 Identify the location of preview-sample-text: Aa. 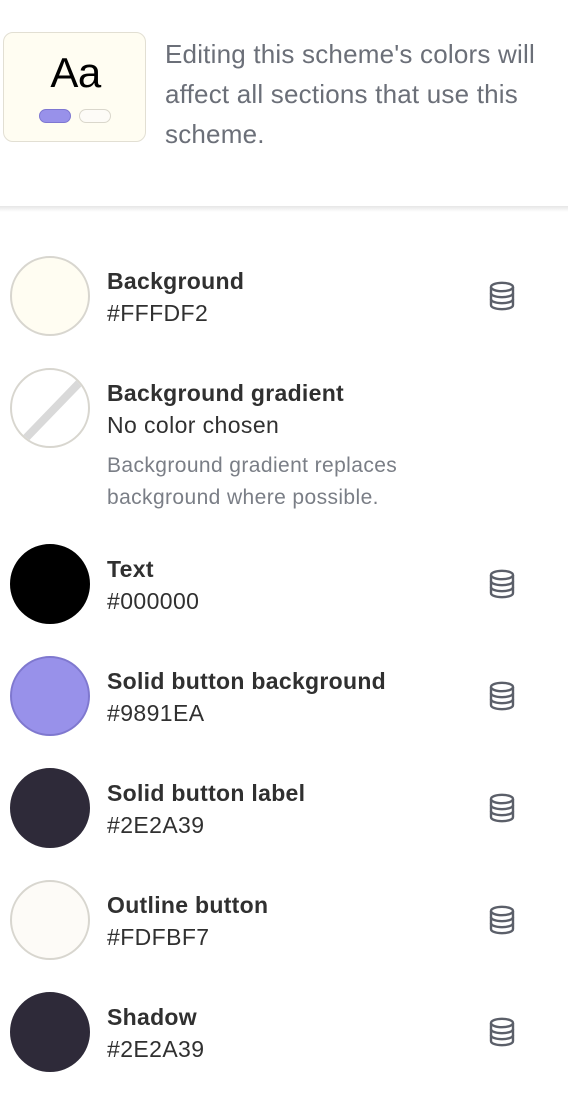
(75, 72).